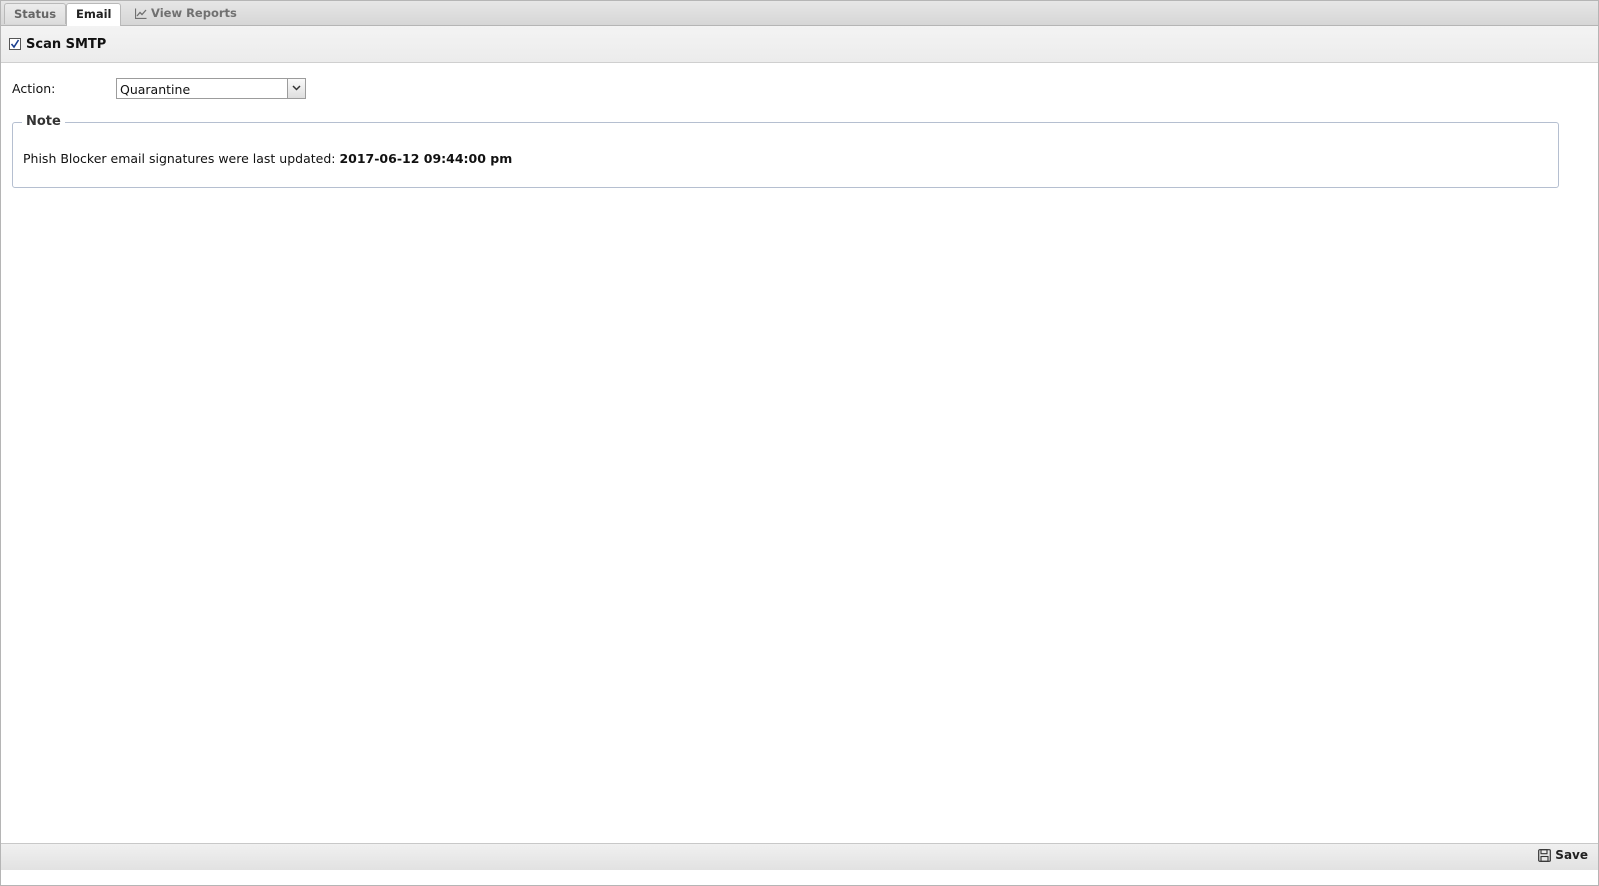 Image resolution: width=1599 pixels, height=886 pixels. I want to click on chart-line-icon, so click(140, 15).